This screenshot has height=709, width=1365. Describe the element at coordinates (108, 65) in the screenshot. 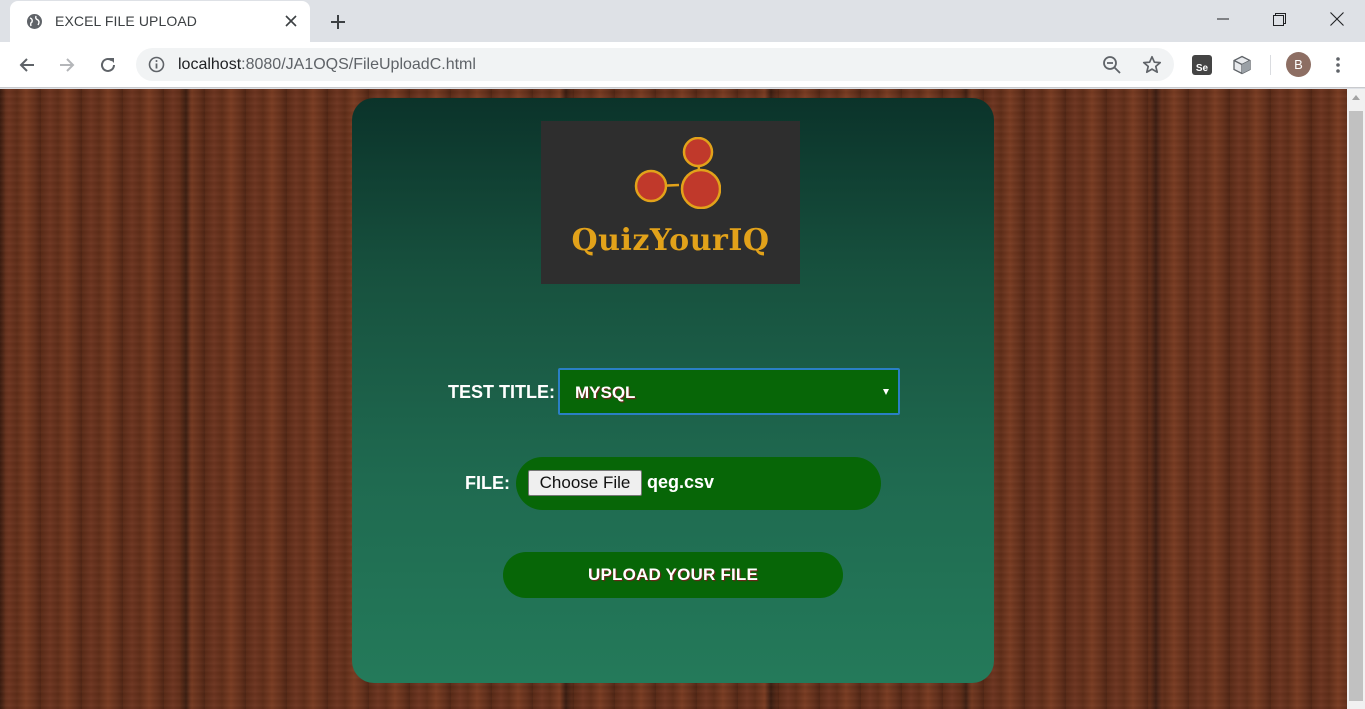

I see `reload-icon` at that location.